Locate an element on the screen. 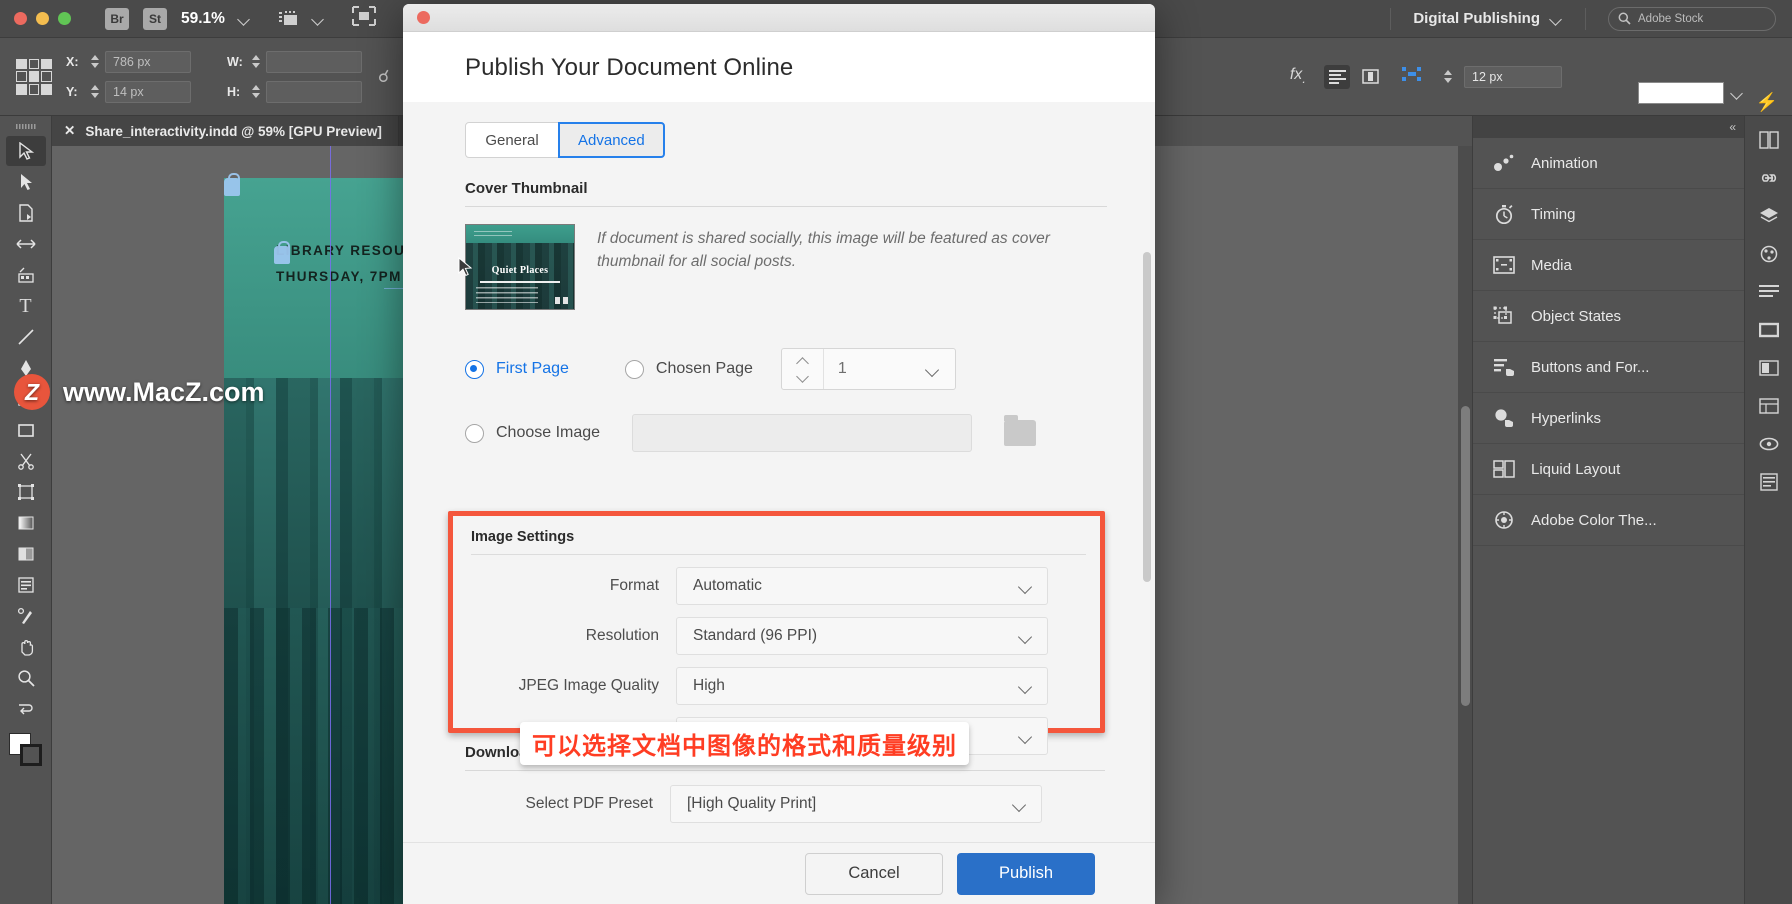 The image size is (1792, 904). panel-item-object-states: Object States is located at coordinates (1608, 316).